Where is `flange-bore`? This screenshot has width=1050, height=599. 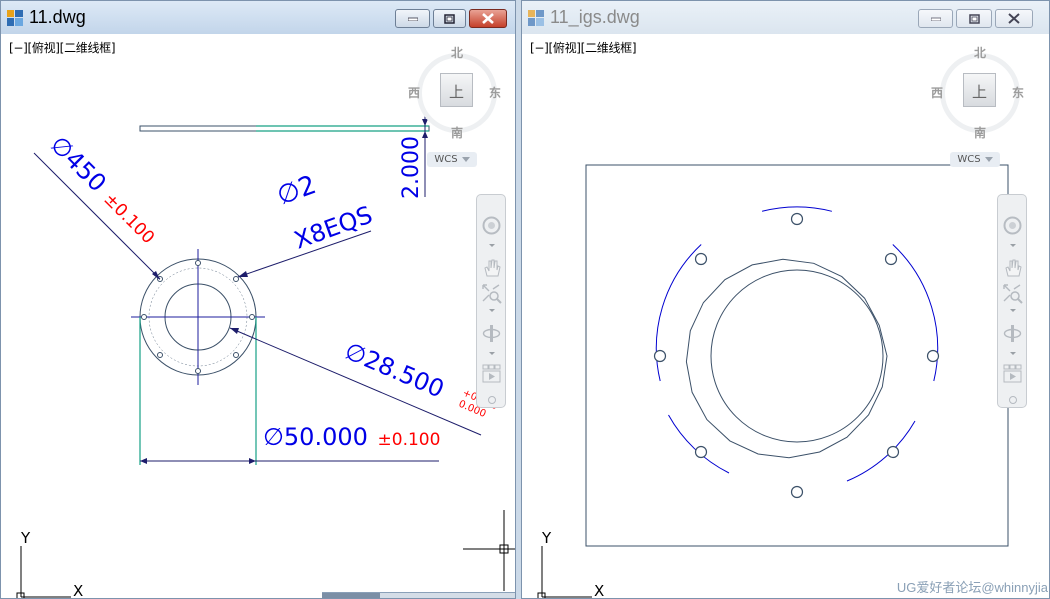 flange-bore is located at coordinates (797, 356).